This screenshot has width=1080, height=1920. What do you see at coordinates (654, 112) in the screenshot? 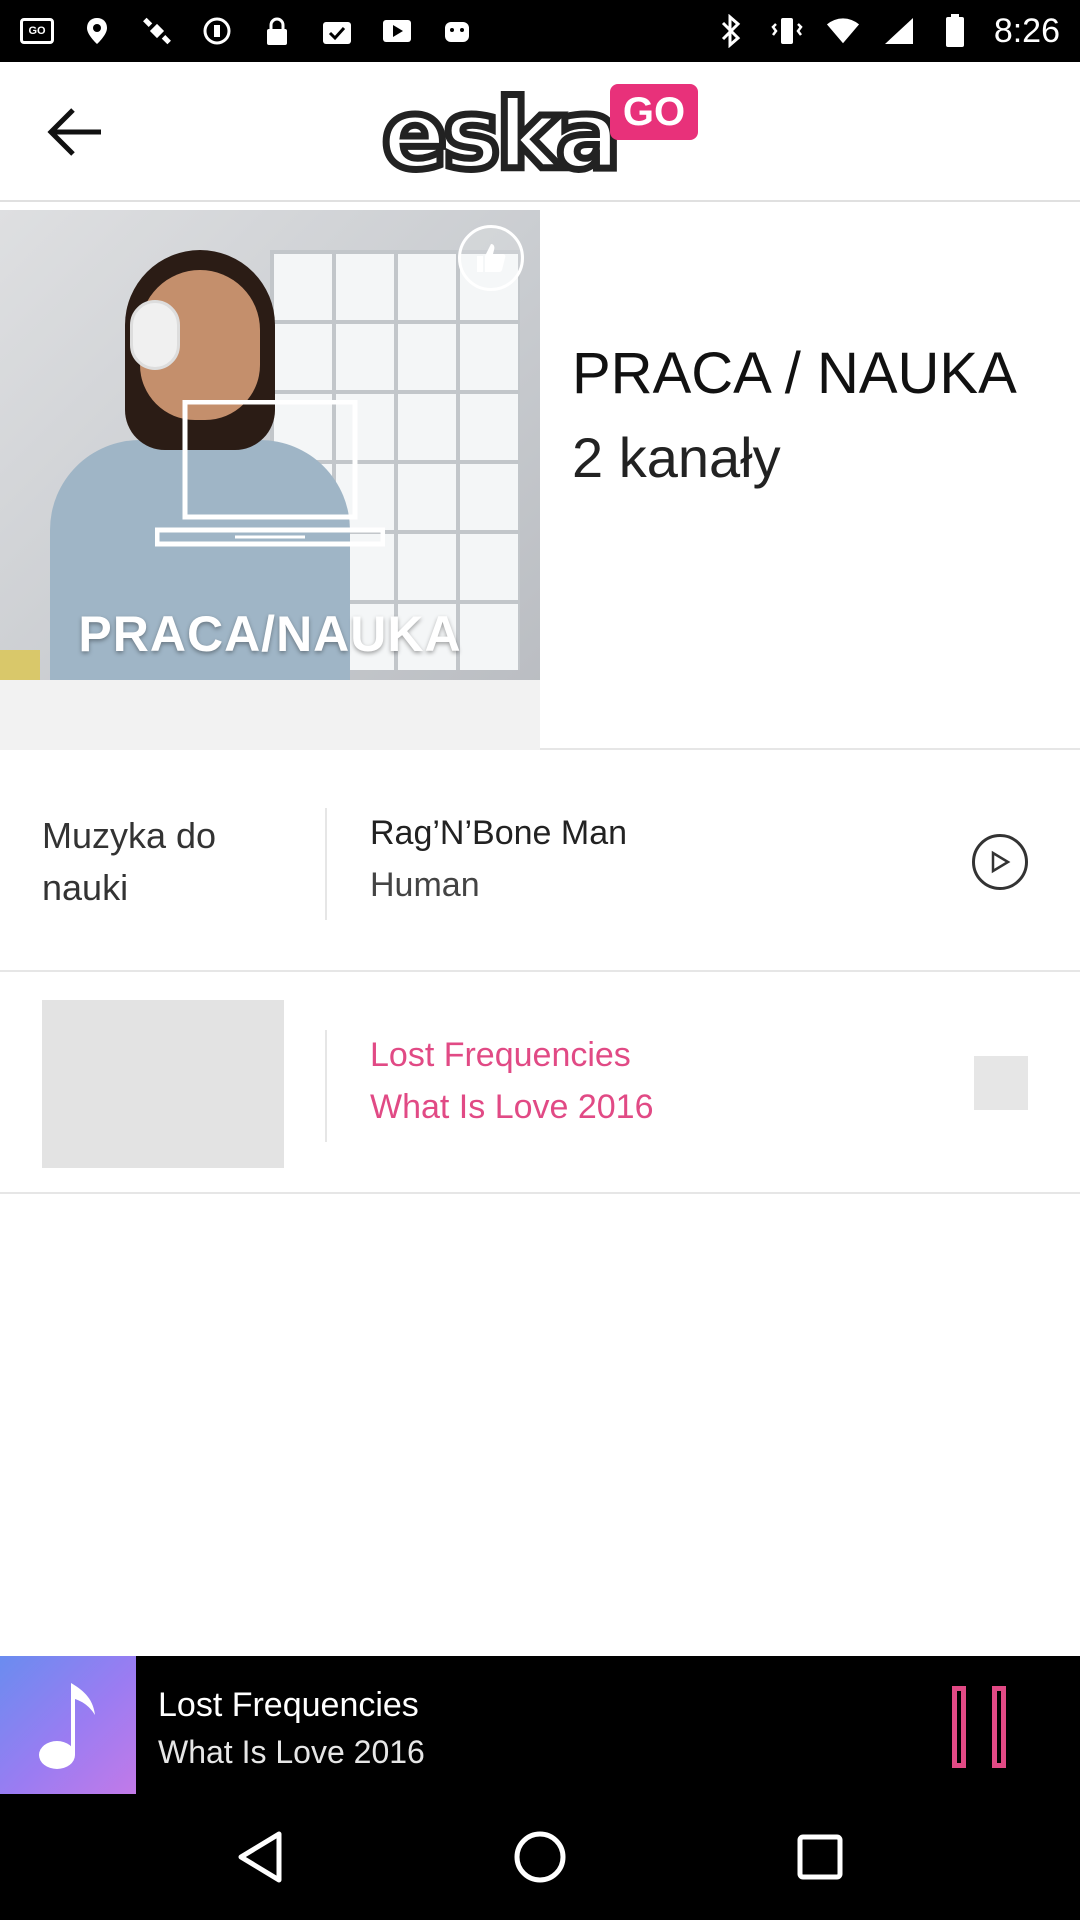
I see `logo-go-badge: GO` at bounding box center [654, 112].